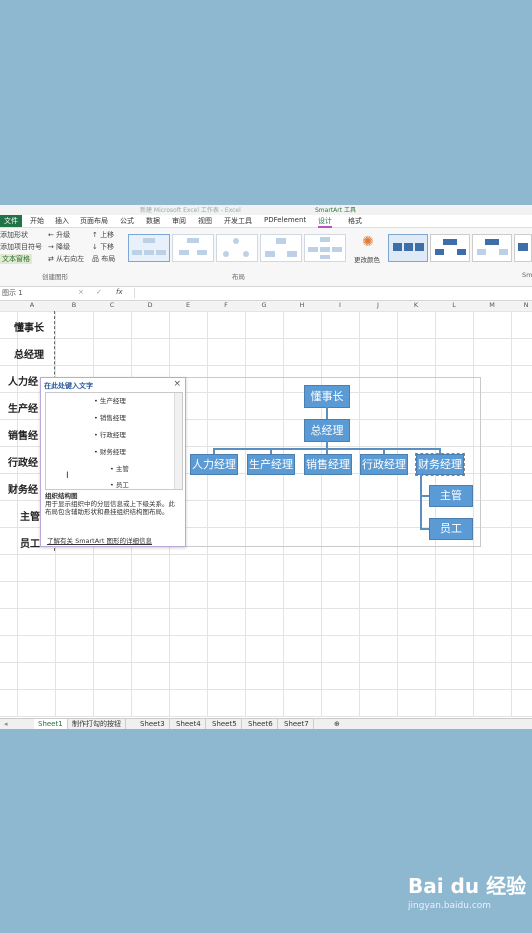 The image size is (532, 933). What do you see at coordinates (68, 386) in the screenshot?
I see `text-pane-title: 在此处键入文字` at bounding box center [68, 386].